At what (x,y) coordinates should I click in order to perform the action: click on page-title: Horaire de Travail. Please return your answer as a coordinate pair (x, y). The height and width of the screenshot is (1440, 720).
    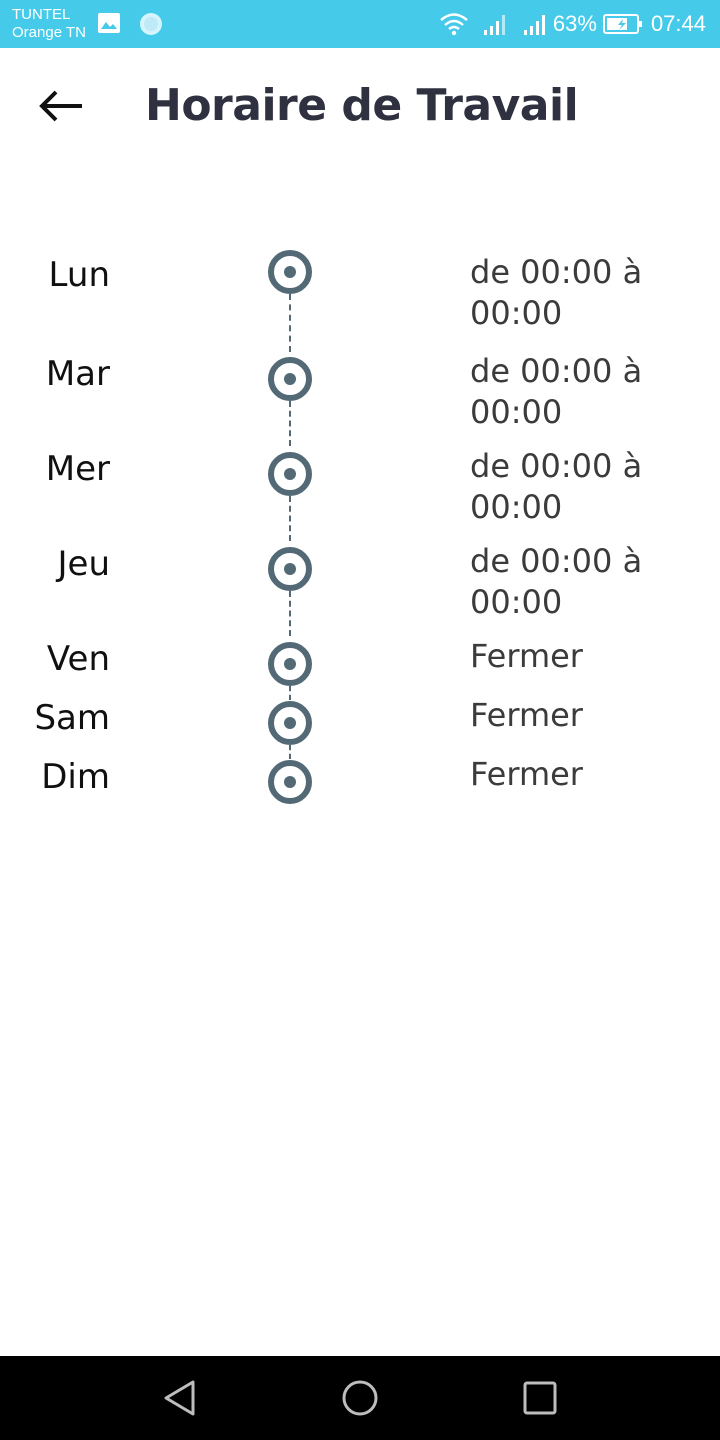
    Looking at the image, I should click on (362, 105).